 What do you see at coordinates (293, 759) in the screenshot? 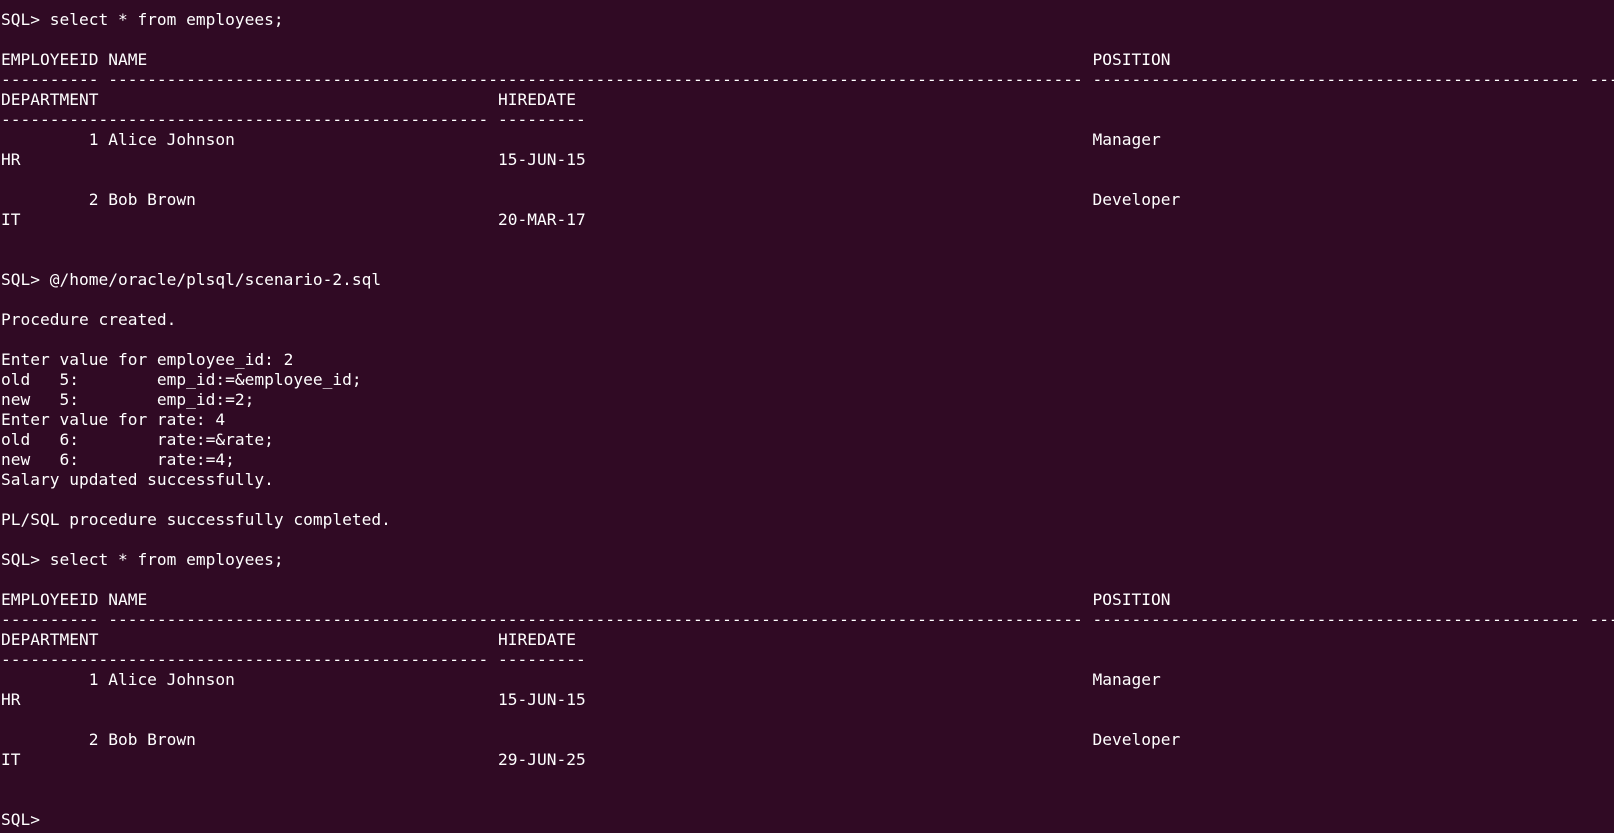
I see `table-row: IT 29-JUN-25` at bounding box center [293, 759].